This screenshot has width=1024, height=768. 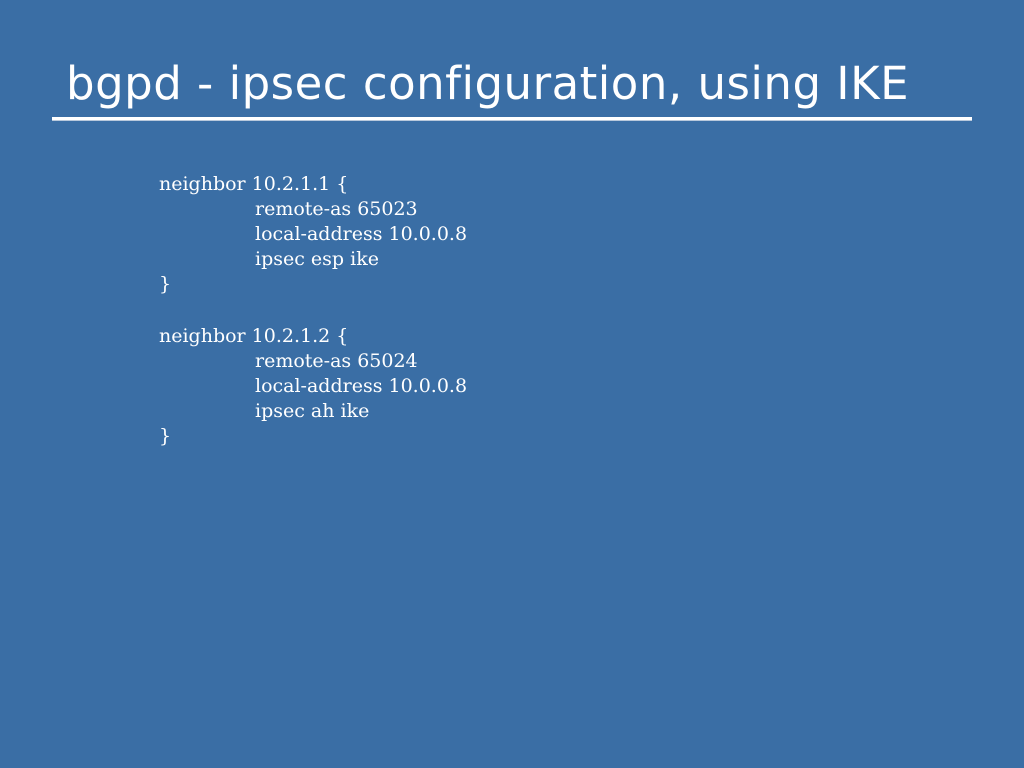 What do you see at coordinates (512, 118) in the screenshot?
I see `title-underline` at bounding box center [512, 118].